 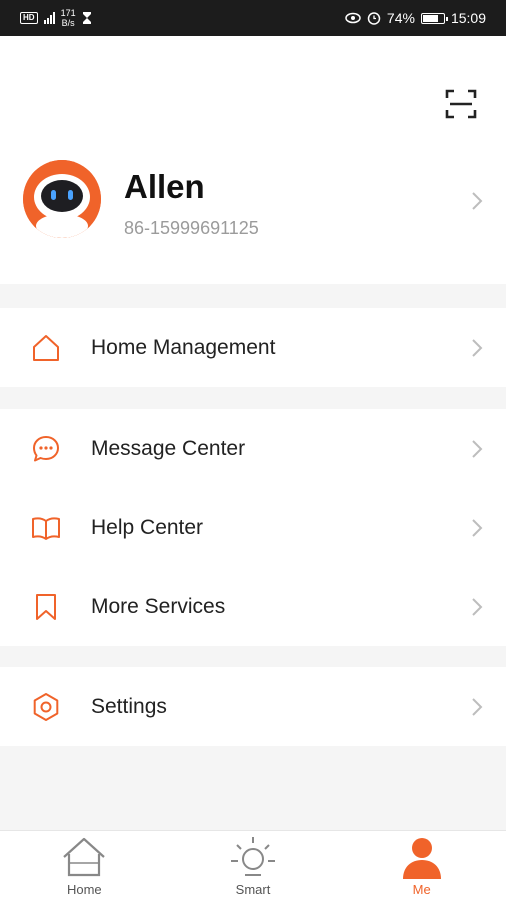 What do you see at coordinates (430, 18) in the screenshot?
I see `battery-level-fill` at bounding box center [430, 18].